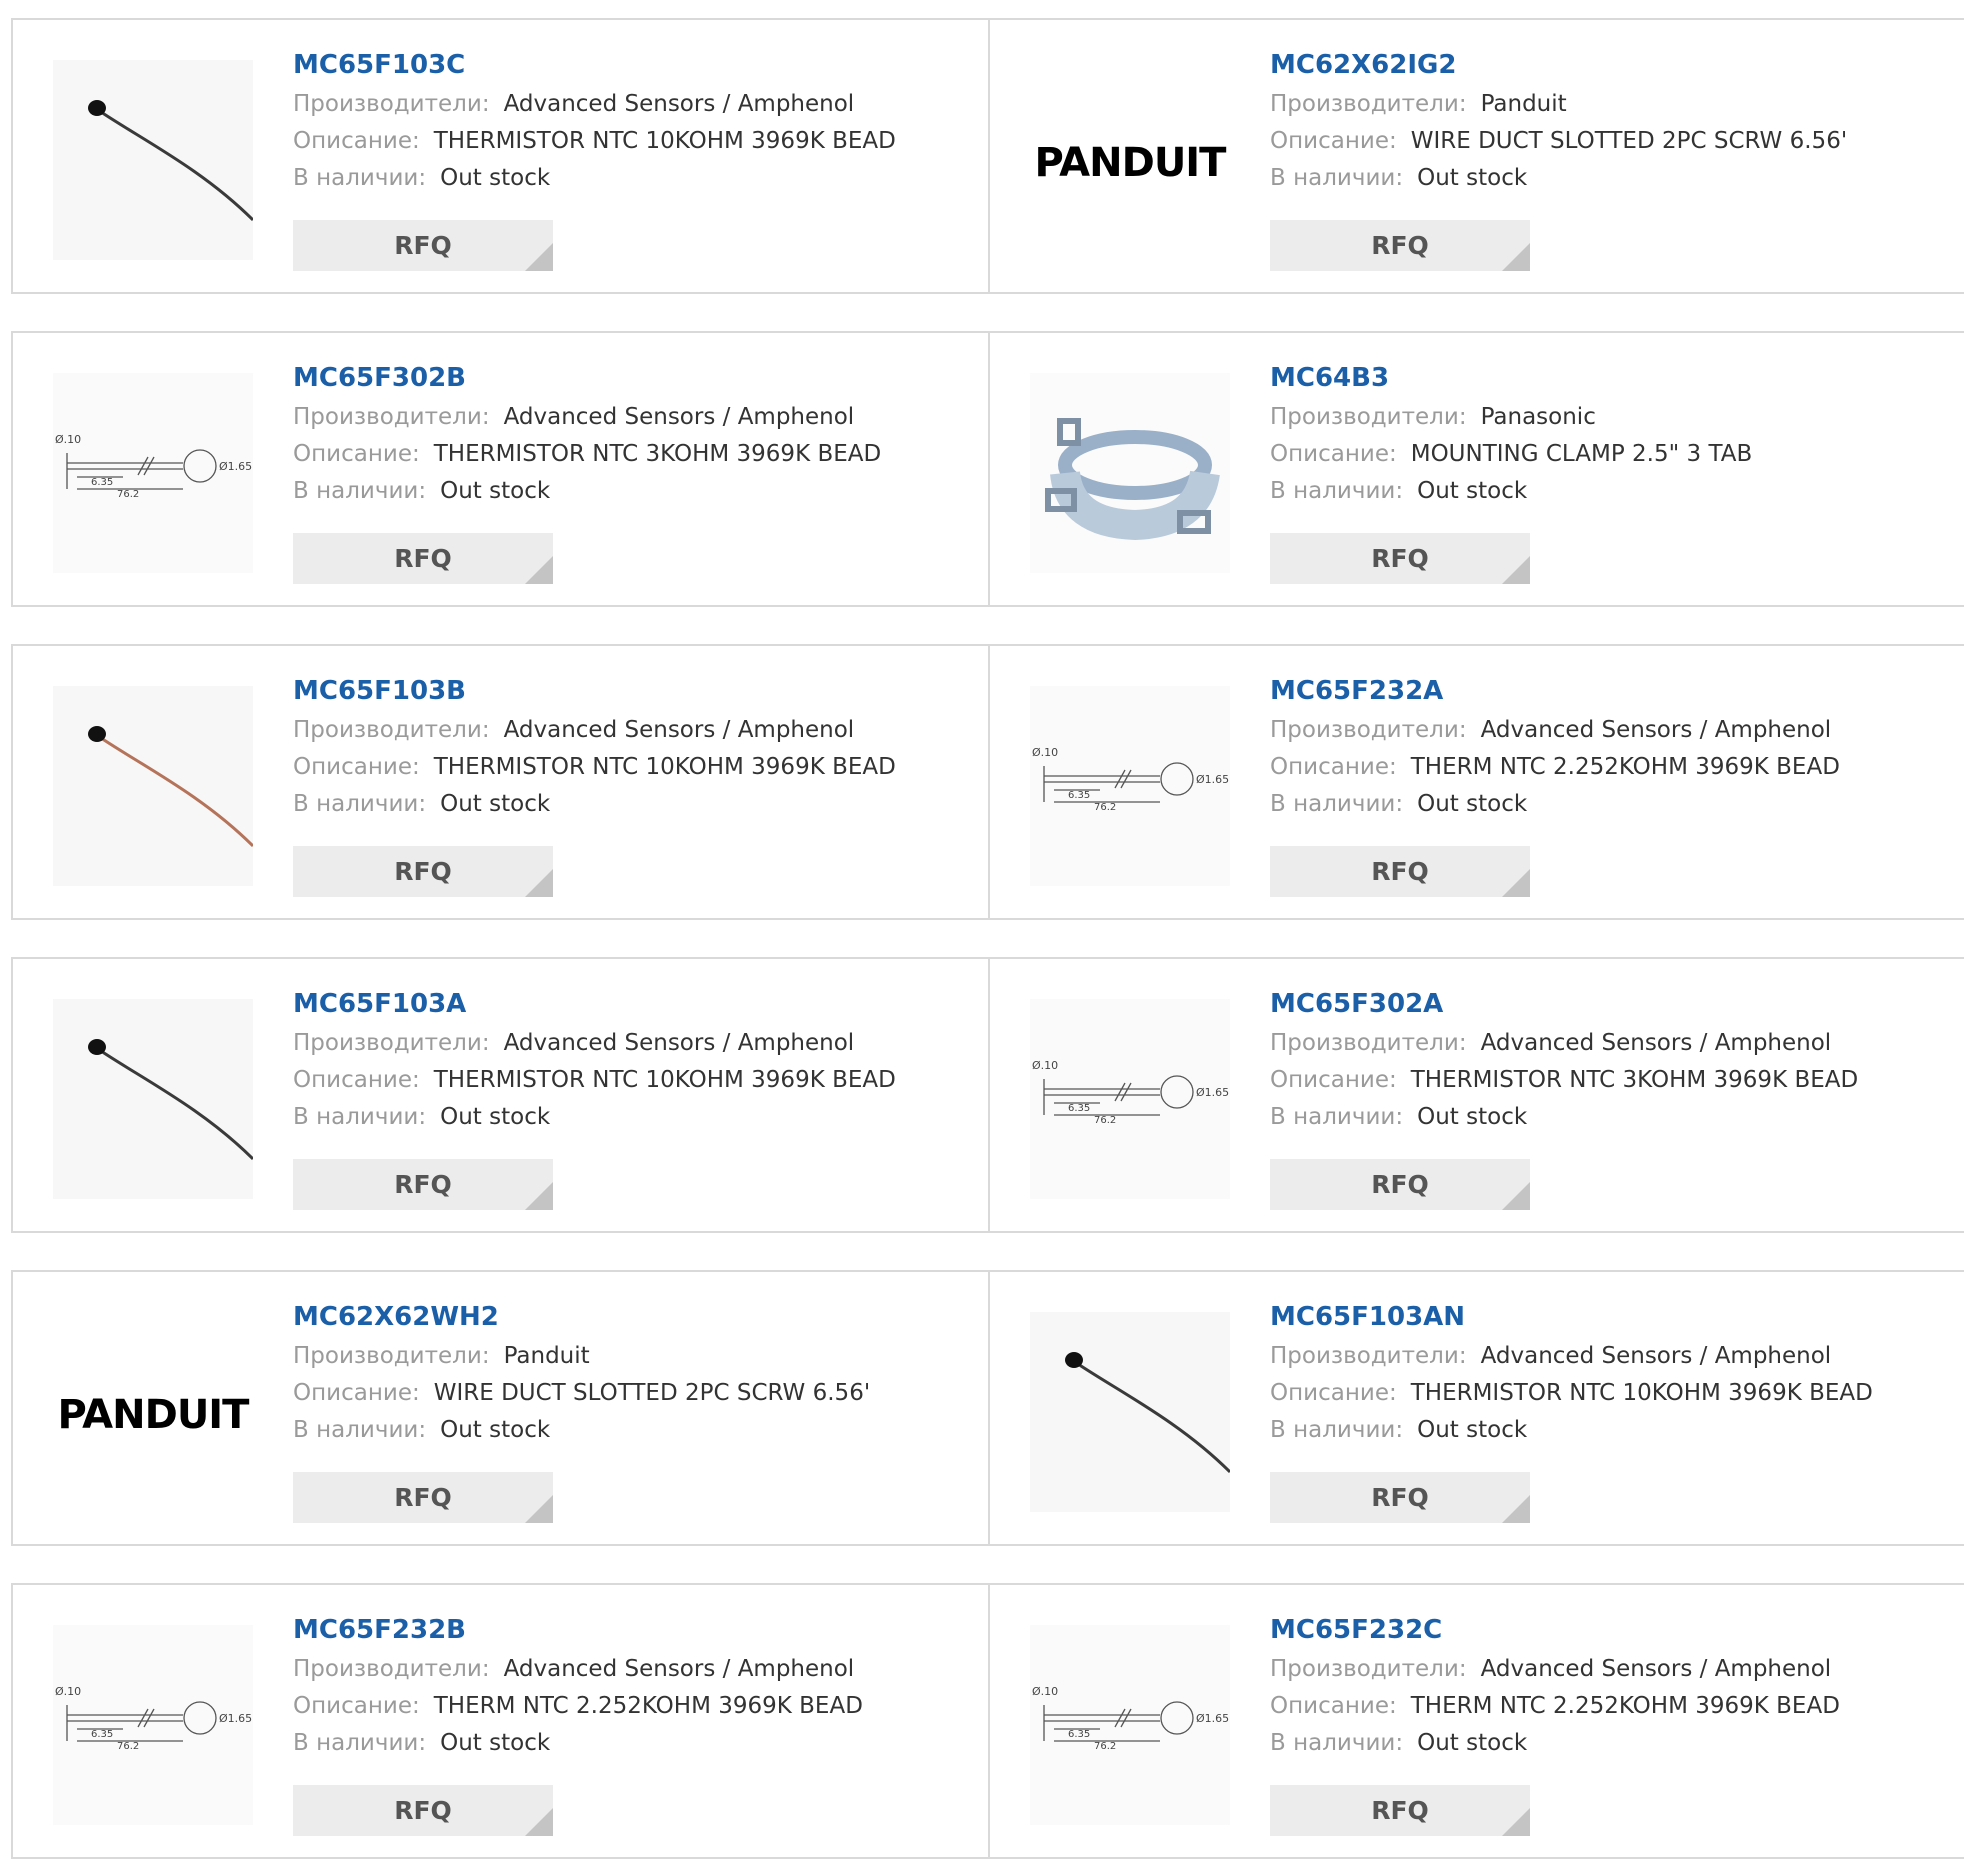 The width and height of the screenshot is (1964, 1859). Describe the element at coordinates (630, 1633) in the screenshot. I see `part-number-link: MC65F232B` at that location.